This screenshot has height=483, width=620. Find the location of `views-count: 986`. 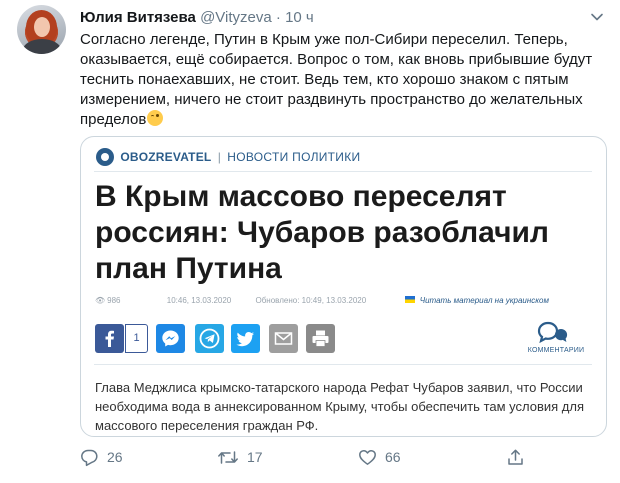

views-count: 986 is located at coordinates (114, 300).